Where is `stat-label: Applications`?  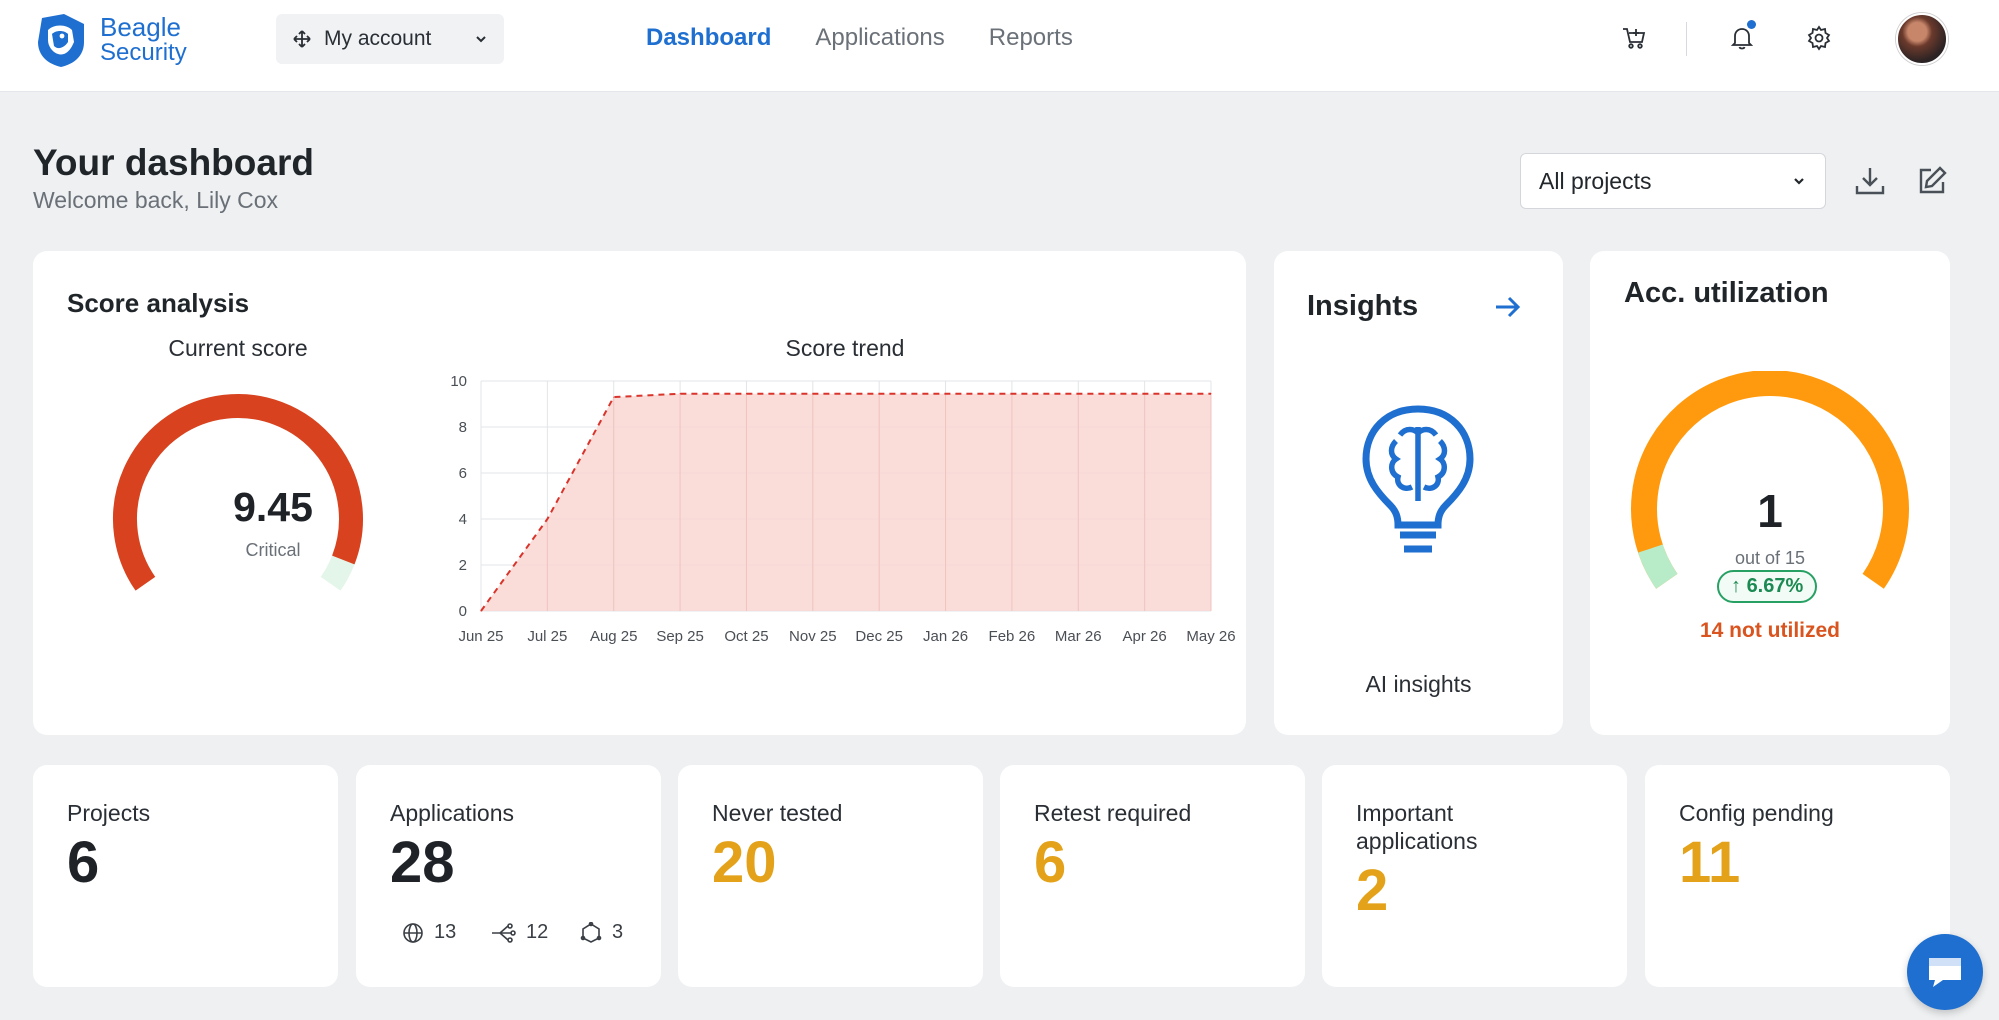 stat-label: Applications is located at coordinates (452, 813).